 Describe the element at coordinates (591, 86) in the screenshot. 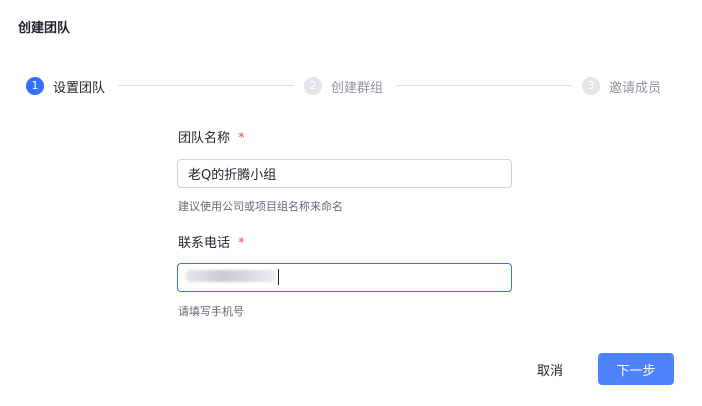

I see `step-3-number: 3` at that location.